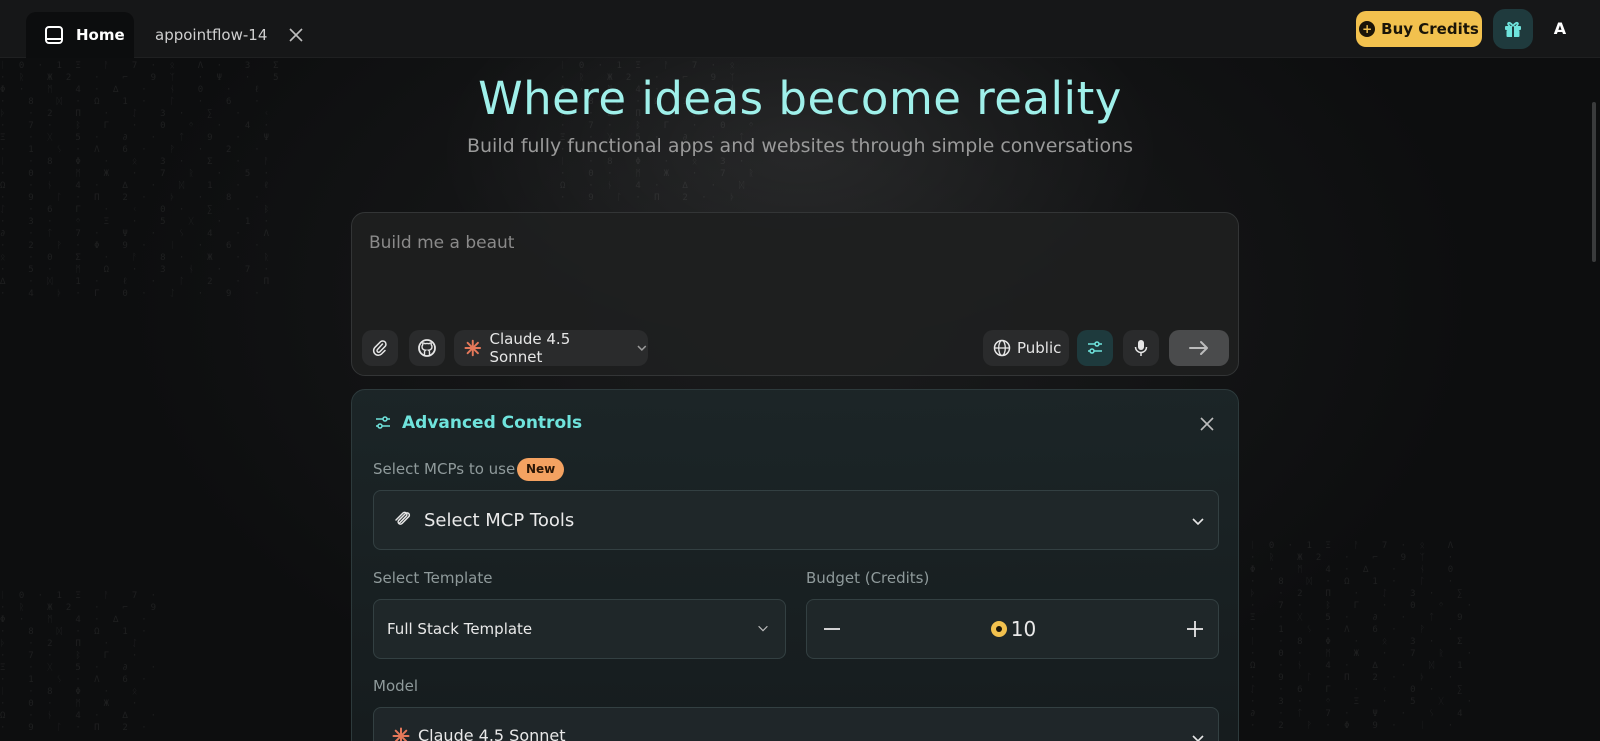  What do you see at coordinates (433, 578) in the screenshot?
I see `template-label: Select Template` at bounding box center [433, 578].